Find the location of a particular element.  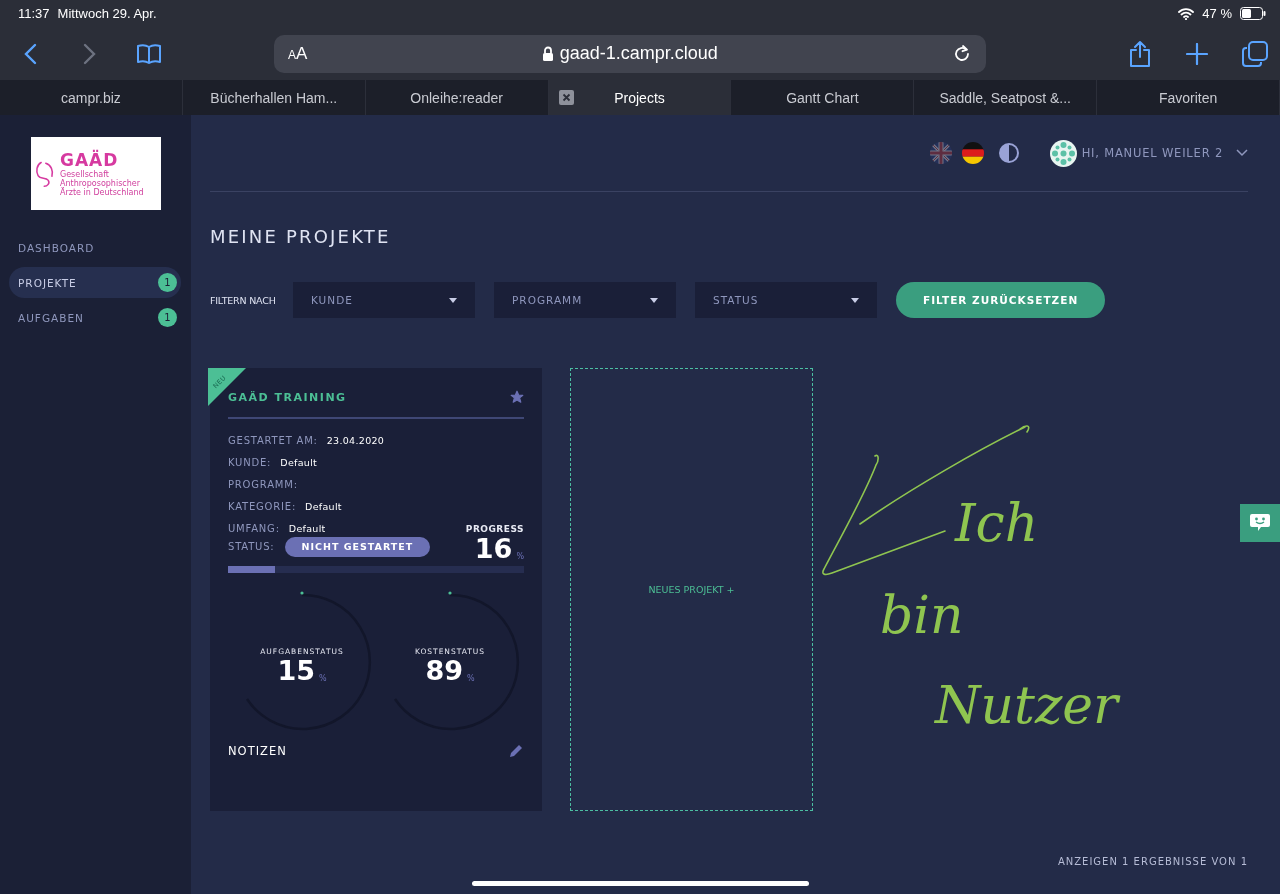

user-menu: HI, MANUEL WEILER 2 is located at coordinates (1148, 153).